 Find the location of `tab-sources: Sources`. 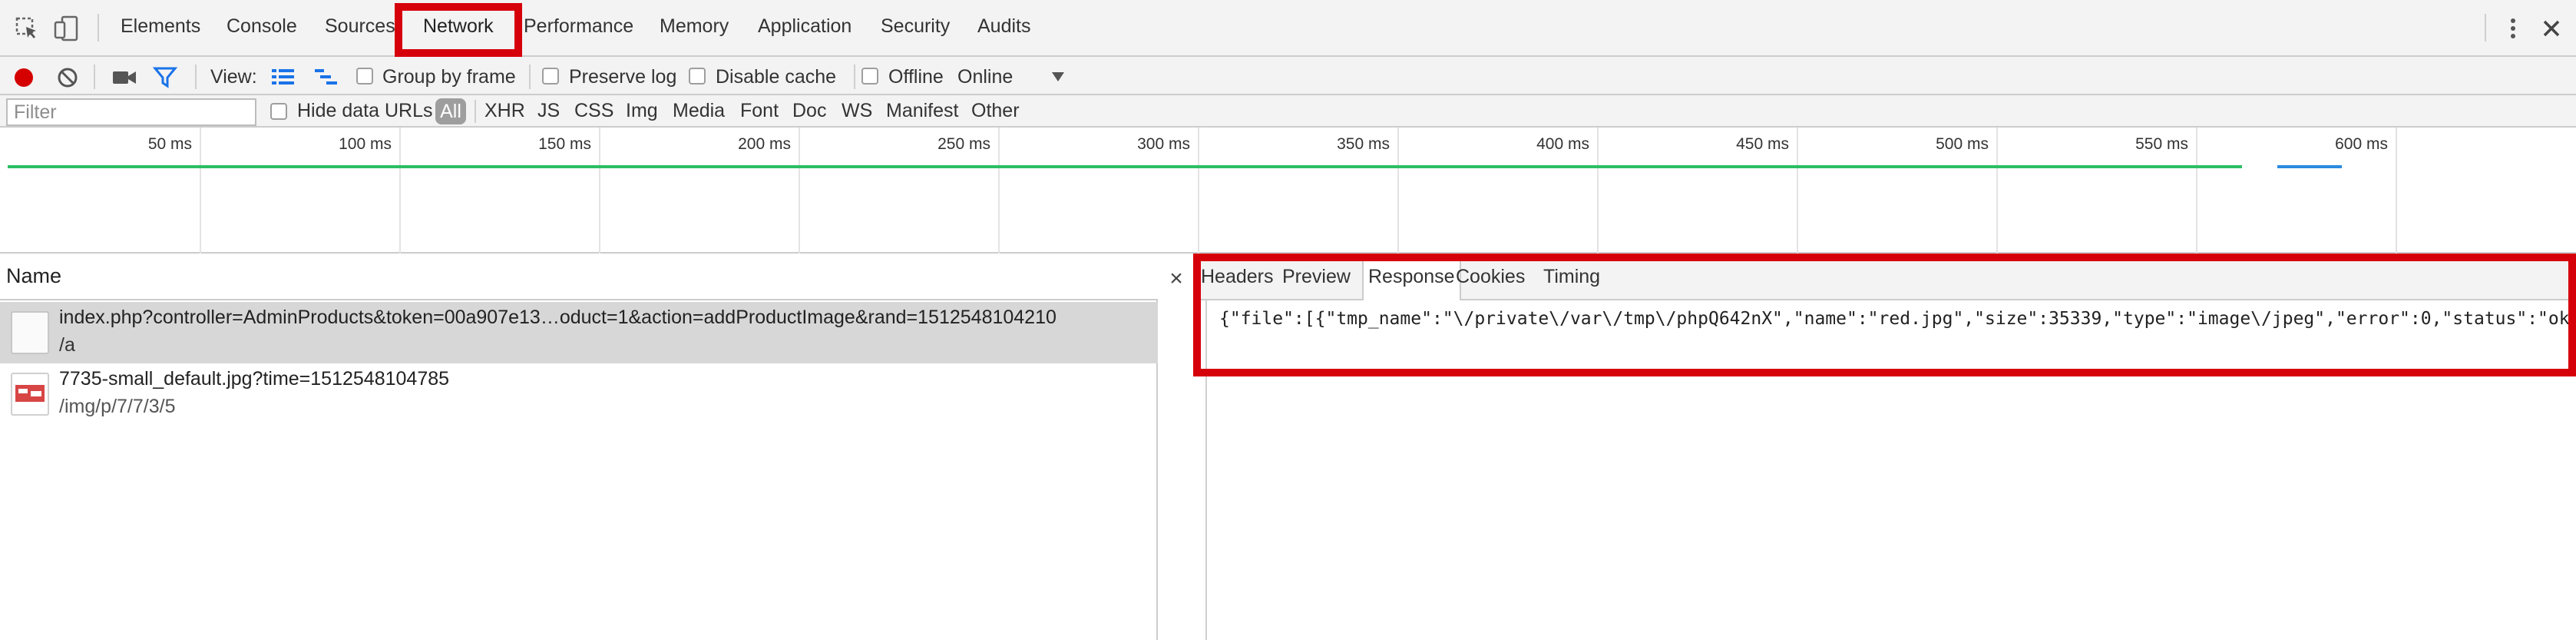

tab-sources: Sources is located at coordinates (360, 26).